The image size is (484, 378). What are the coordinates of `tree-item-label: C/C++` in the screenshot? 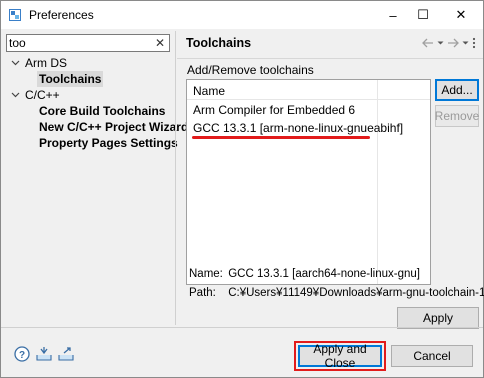 It's located at (42, 95).